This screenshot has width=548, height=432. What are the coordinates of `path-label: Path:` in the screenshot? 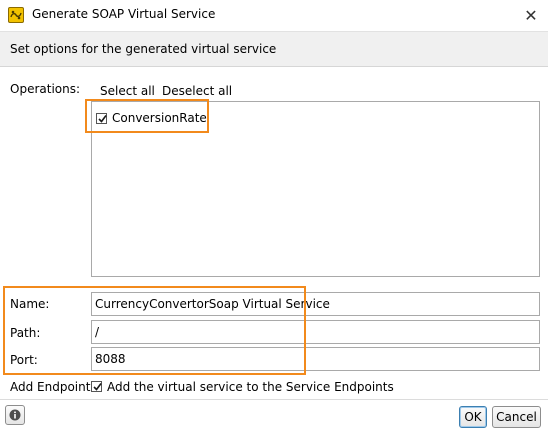 It's located at (25, 333).